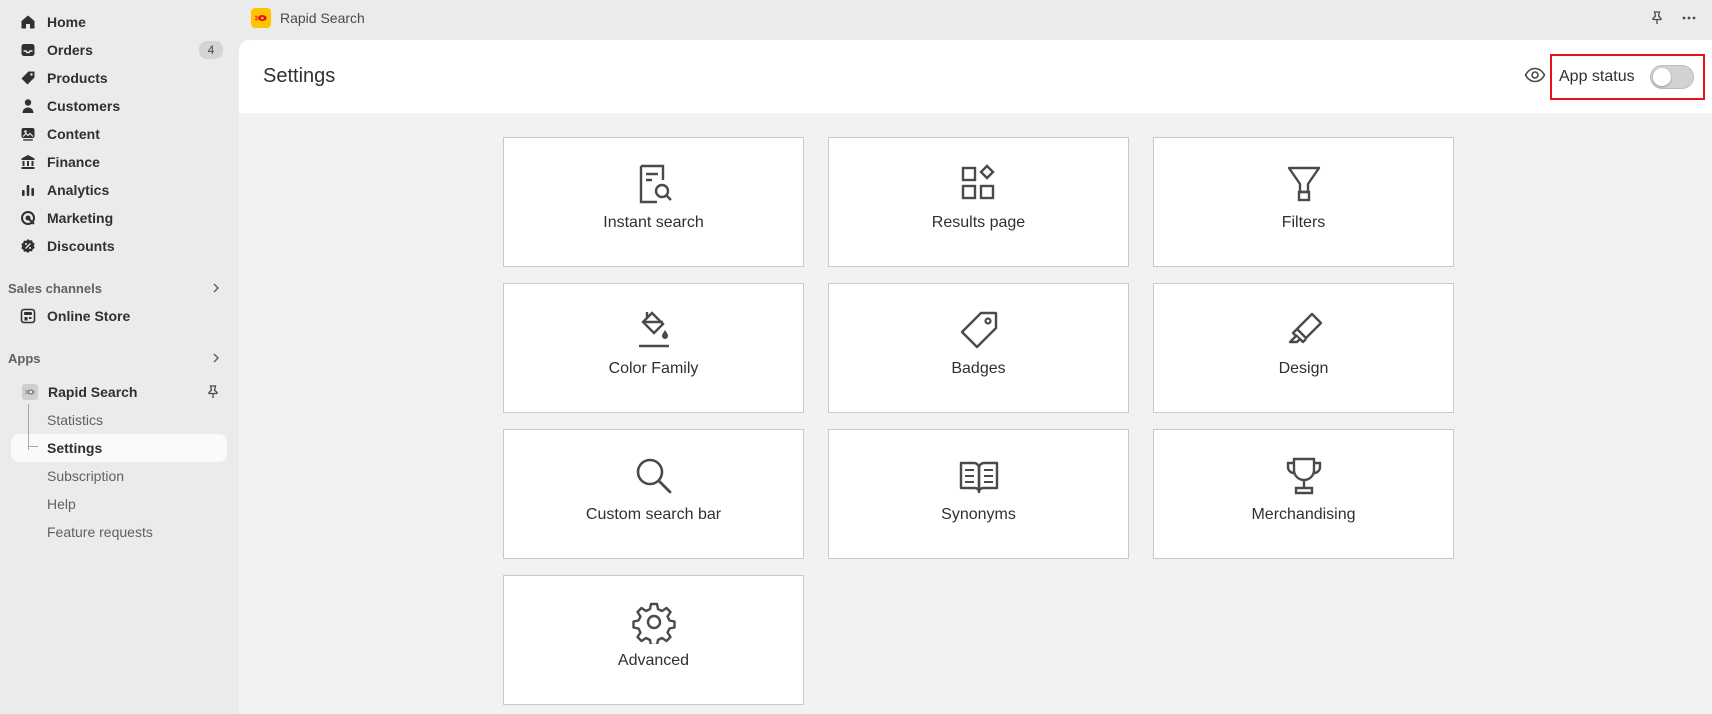  I want to click on card-merchandising: Merchandising, so click(1303, 494).